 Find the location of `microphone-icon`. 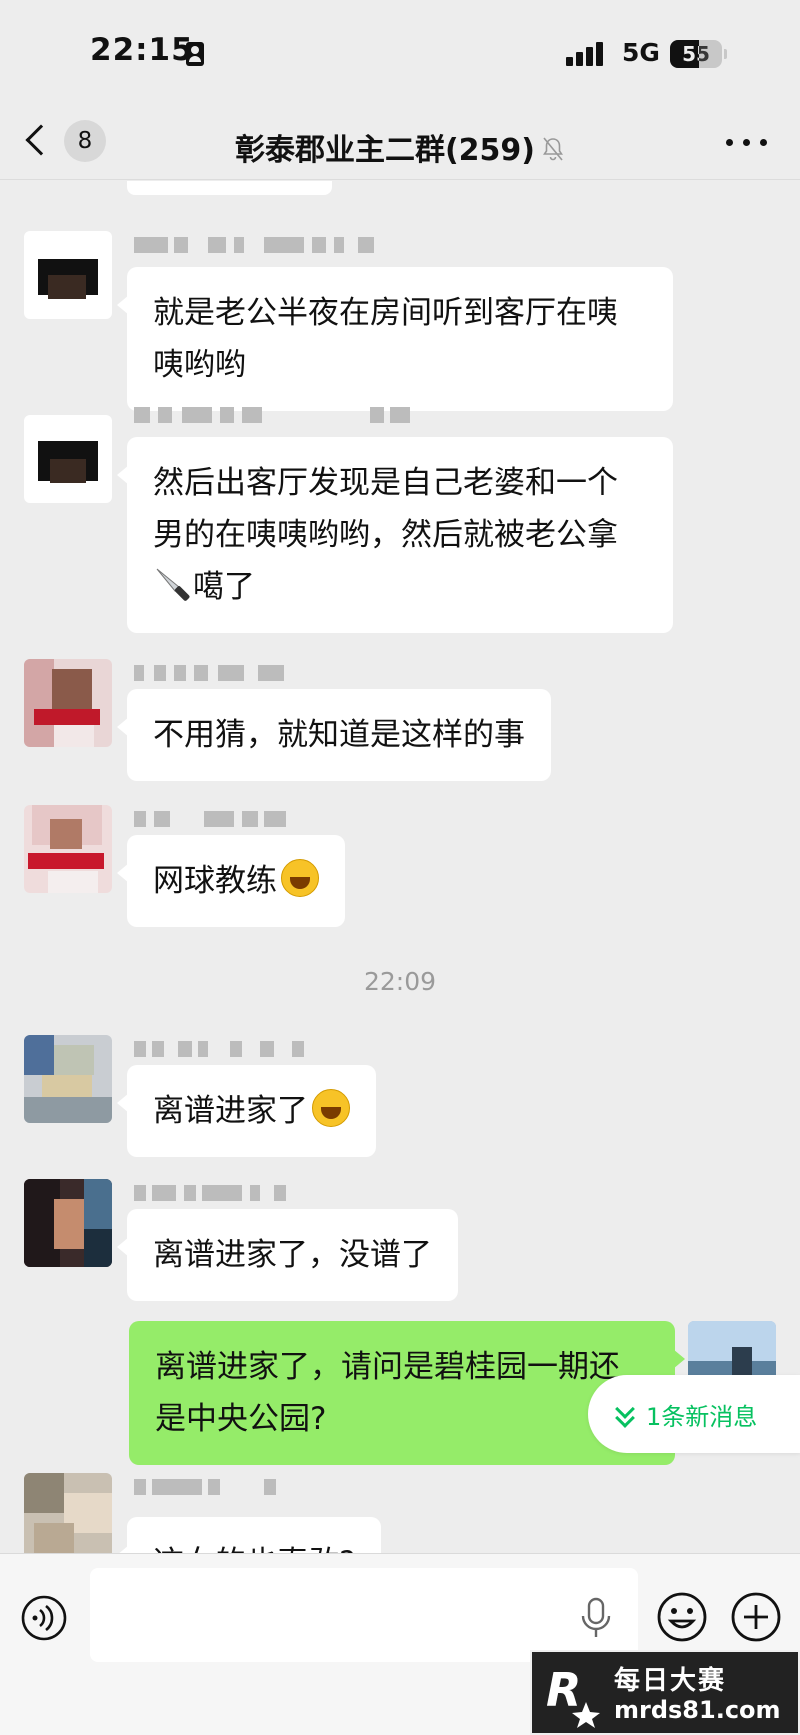

microphone-icon is located at coordinates (596, 1618).